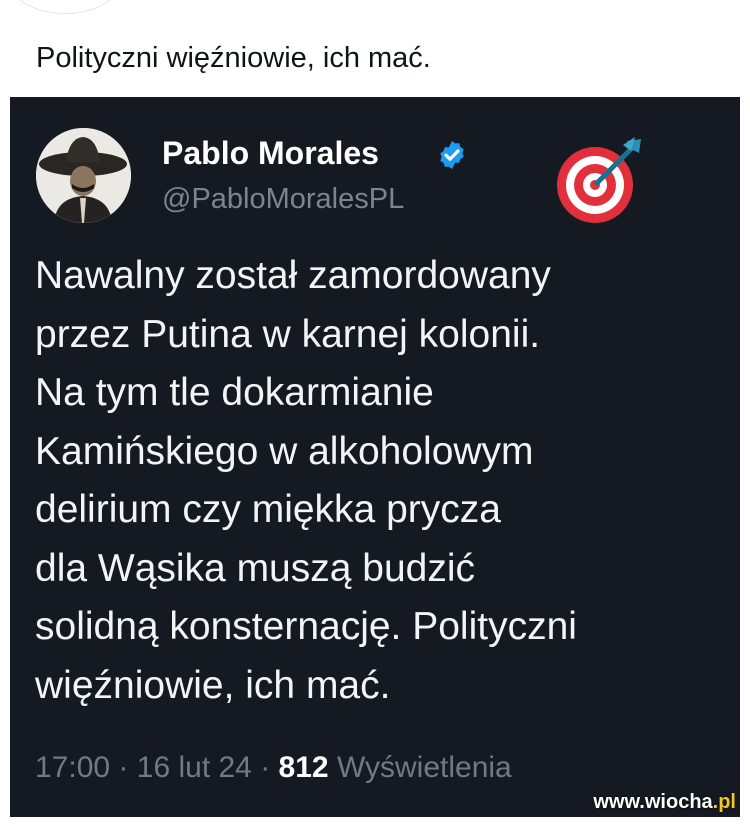  I want to click on tweet-text-line: delirium czy miękka prycza, so click(268, 509).